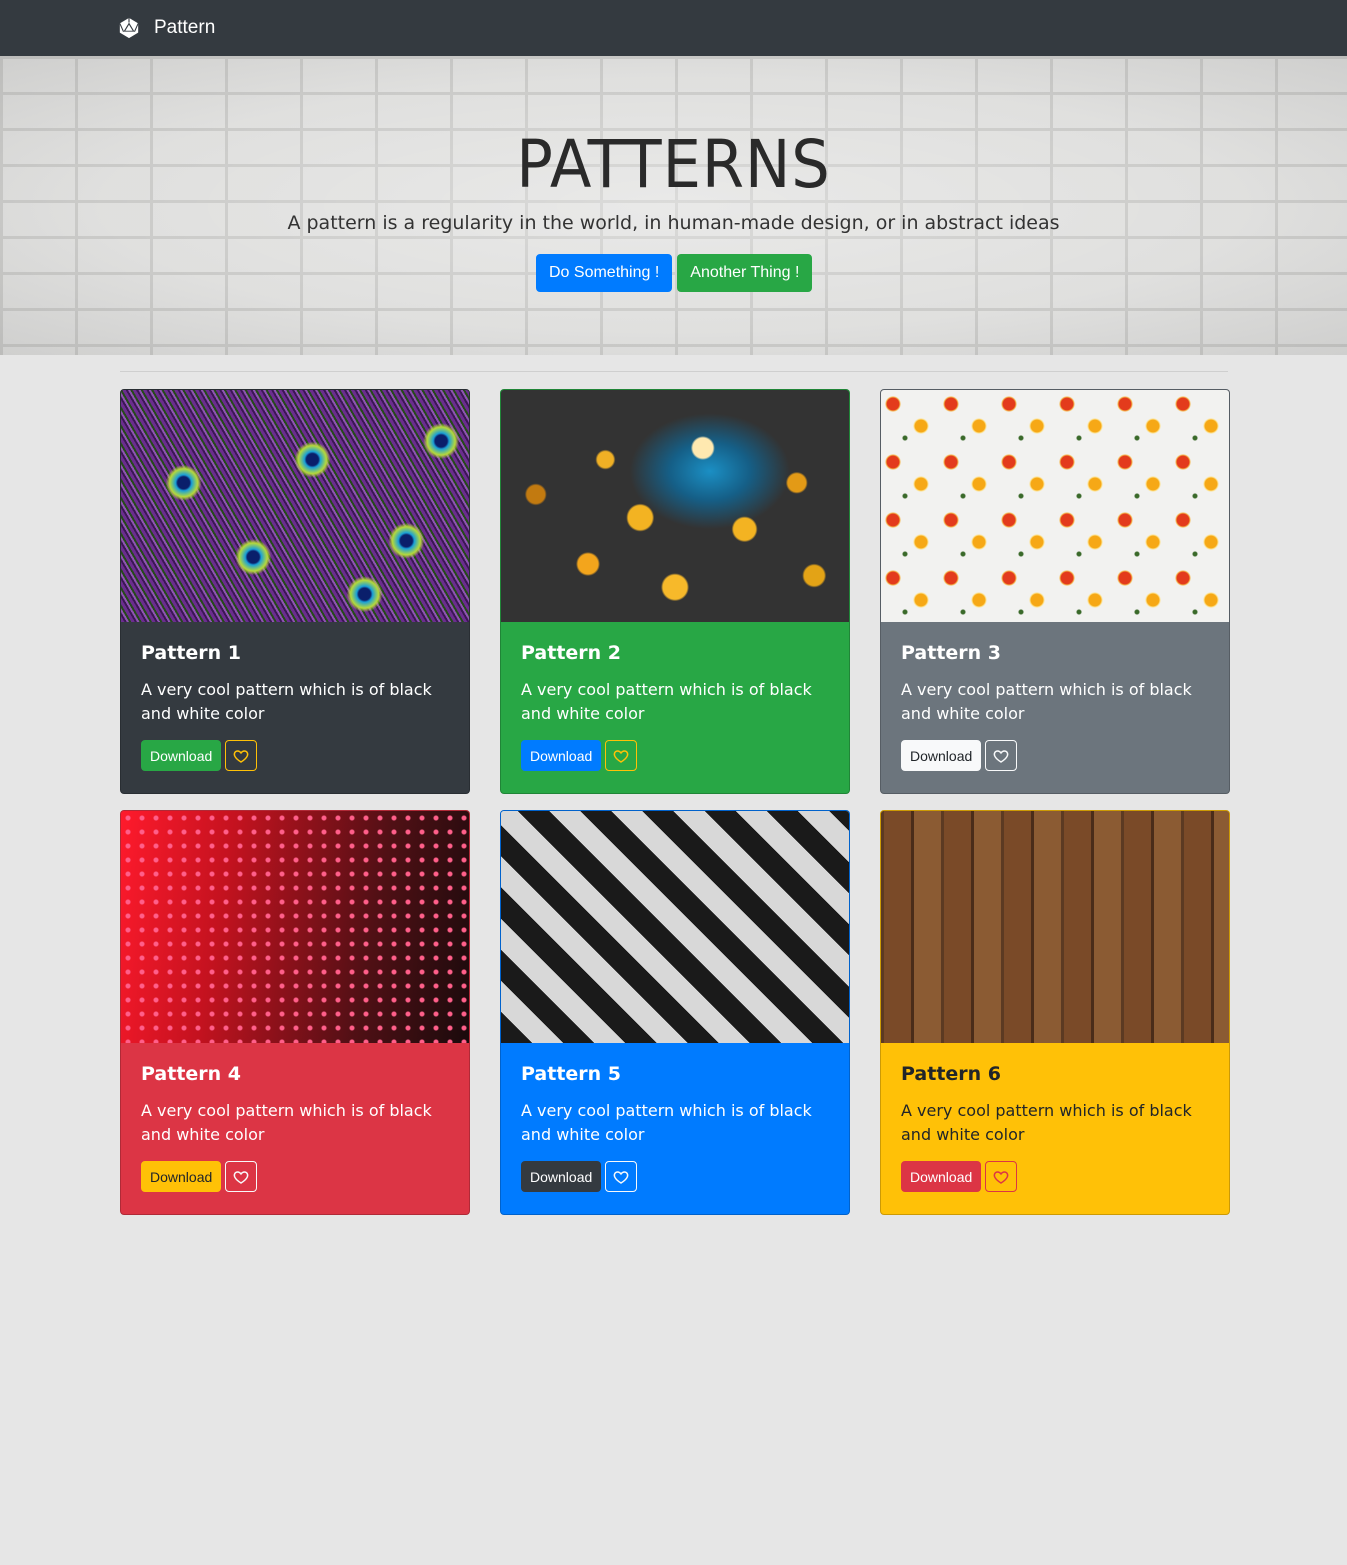 The image size is (1347, 1565). Describe the element at coordinates (951, 653) in the screenshot. I see `card-title: Pattern 3` at that location.